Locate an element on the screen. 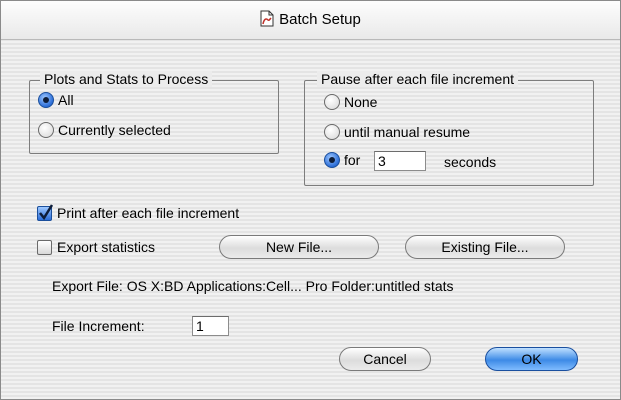  radio-currently-selected-indicator is located at coordinates (46, 130).